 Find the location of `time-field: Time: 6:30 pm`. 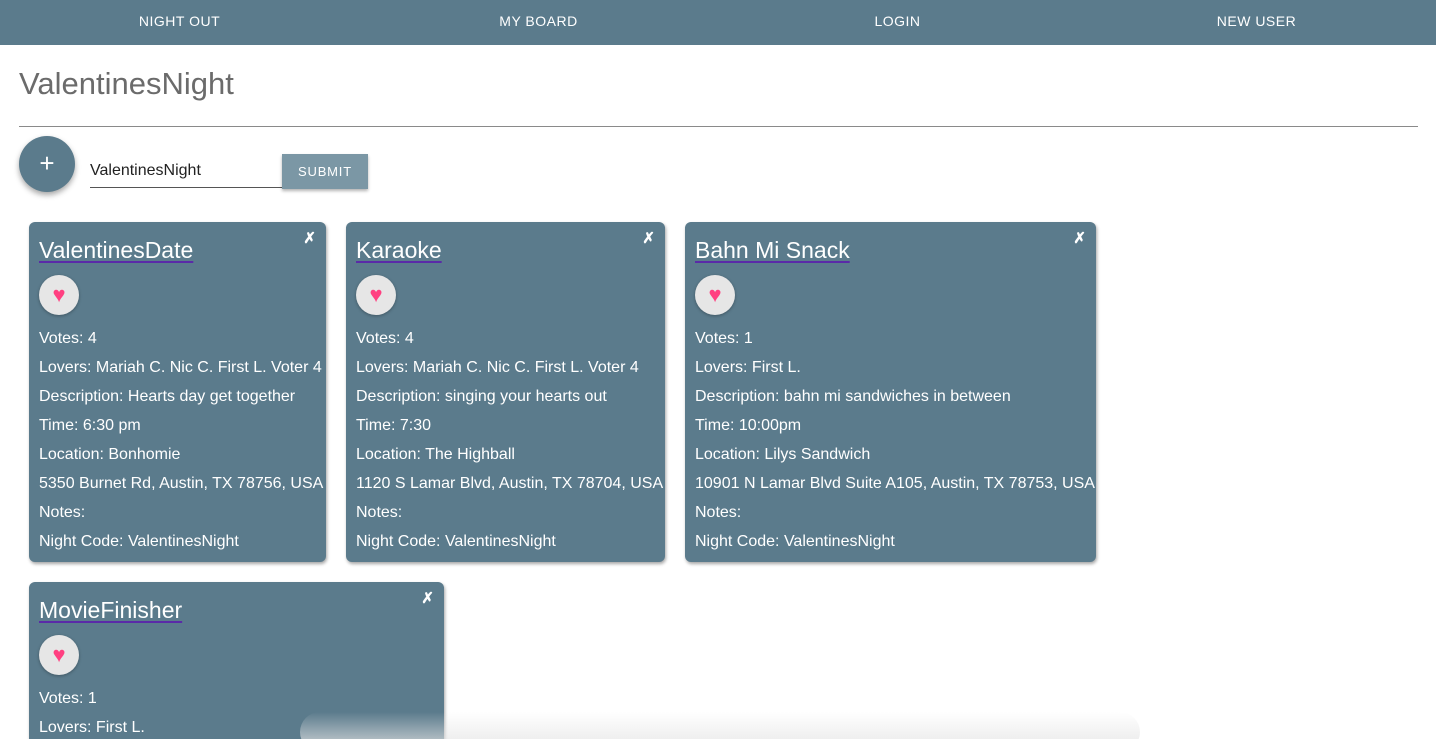

time-field: Time: 6:30 pm is located at coordinates (90, 425).